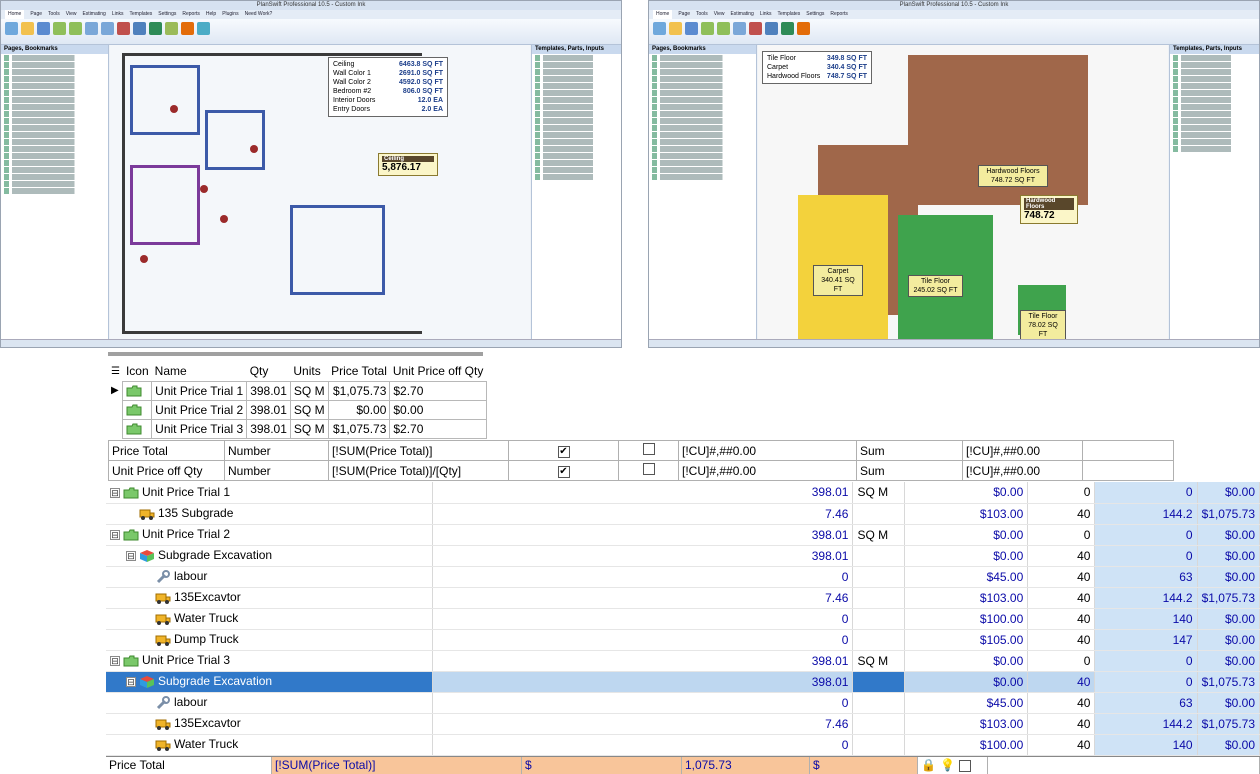 The image size is (1260, 774). What do you see at coordinates (563, 452) in the screenshot?
I see `checked-checkbox: ✔` at bounding box center [563, 452].